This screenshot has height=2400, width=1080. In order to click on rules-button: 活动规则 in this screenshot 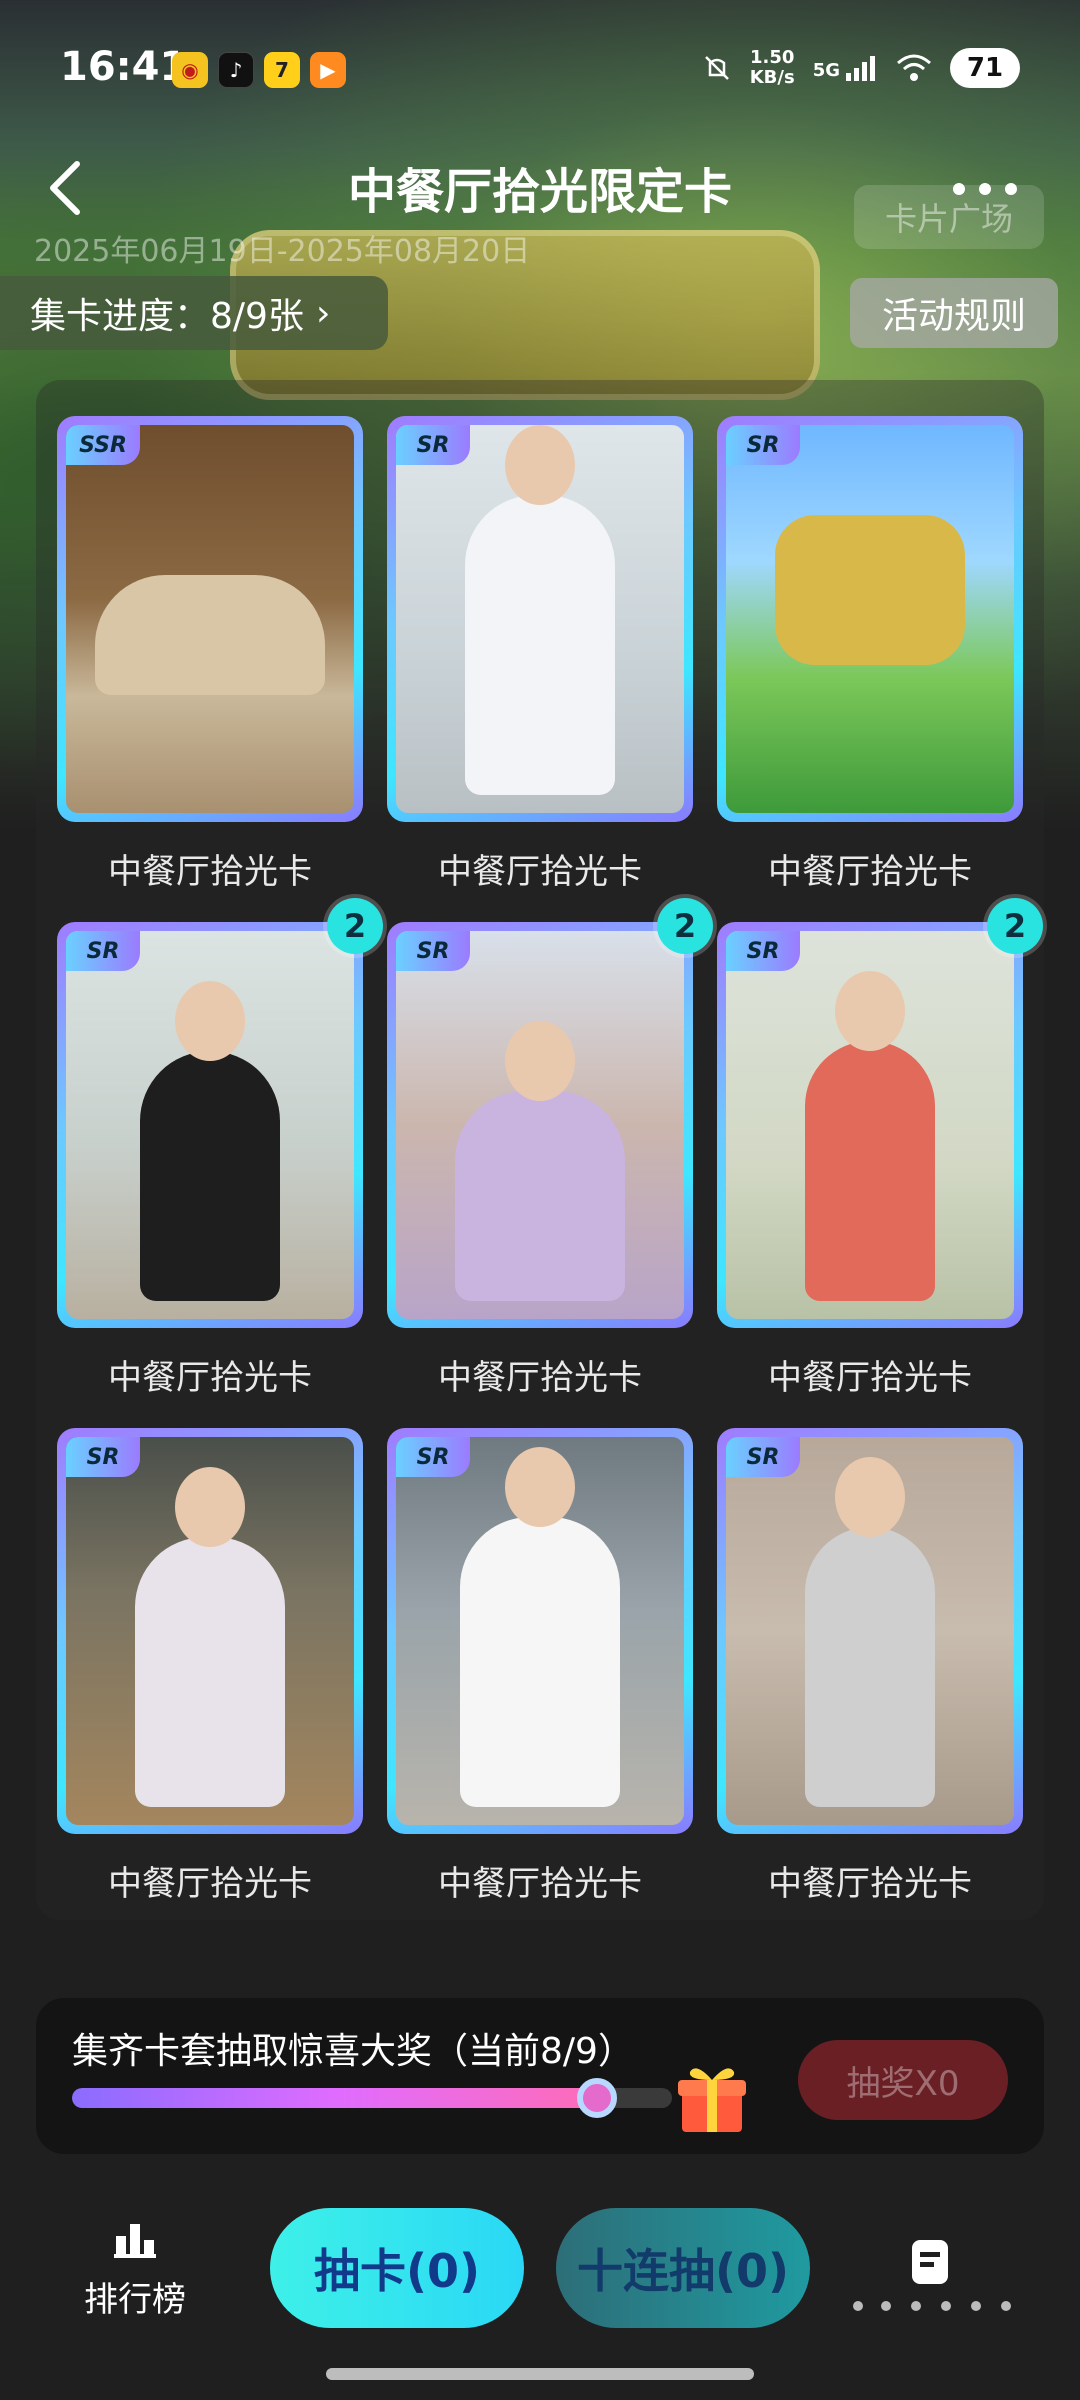, I will do `click(954, 313)`.